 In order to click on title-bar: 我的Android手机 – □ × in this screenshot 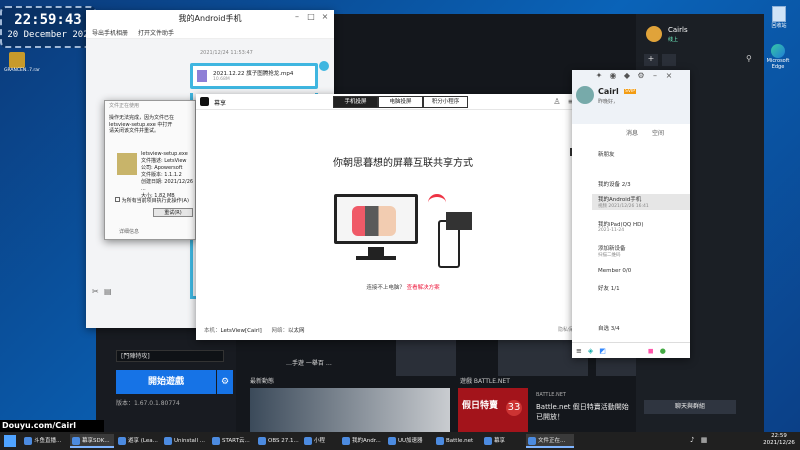, I will do `click(210, 18)`.